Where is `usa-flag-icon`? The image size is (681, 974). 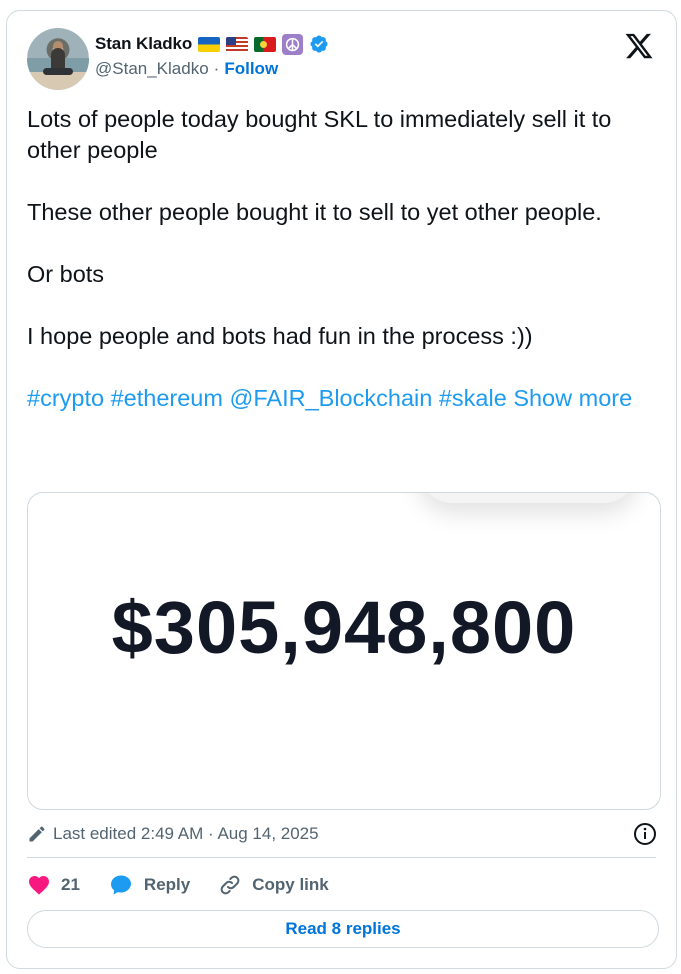
usa-flag-icon is located at coordinates (237, 44).